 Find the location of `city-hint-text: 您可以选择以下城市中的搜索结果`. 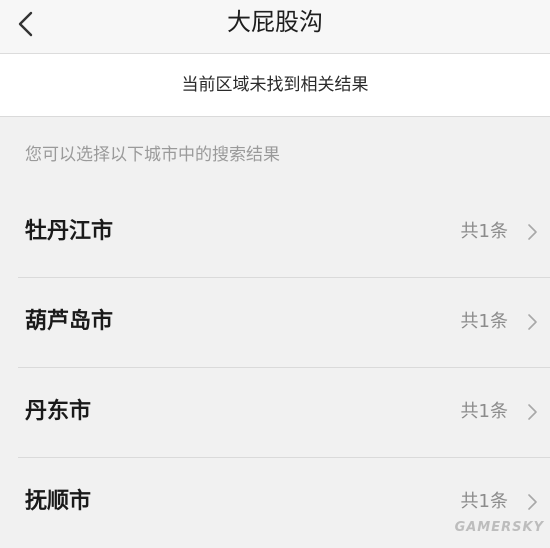

city-hint-text: 您可以选择以下城市中的搜索结果 is located at coordinates (152, 155).